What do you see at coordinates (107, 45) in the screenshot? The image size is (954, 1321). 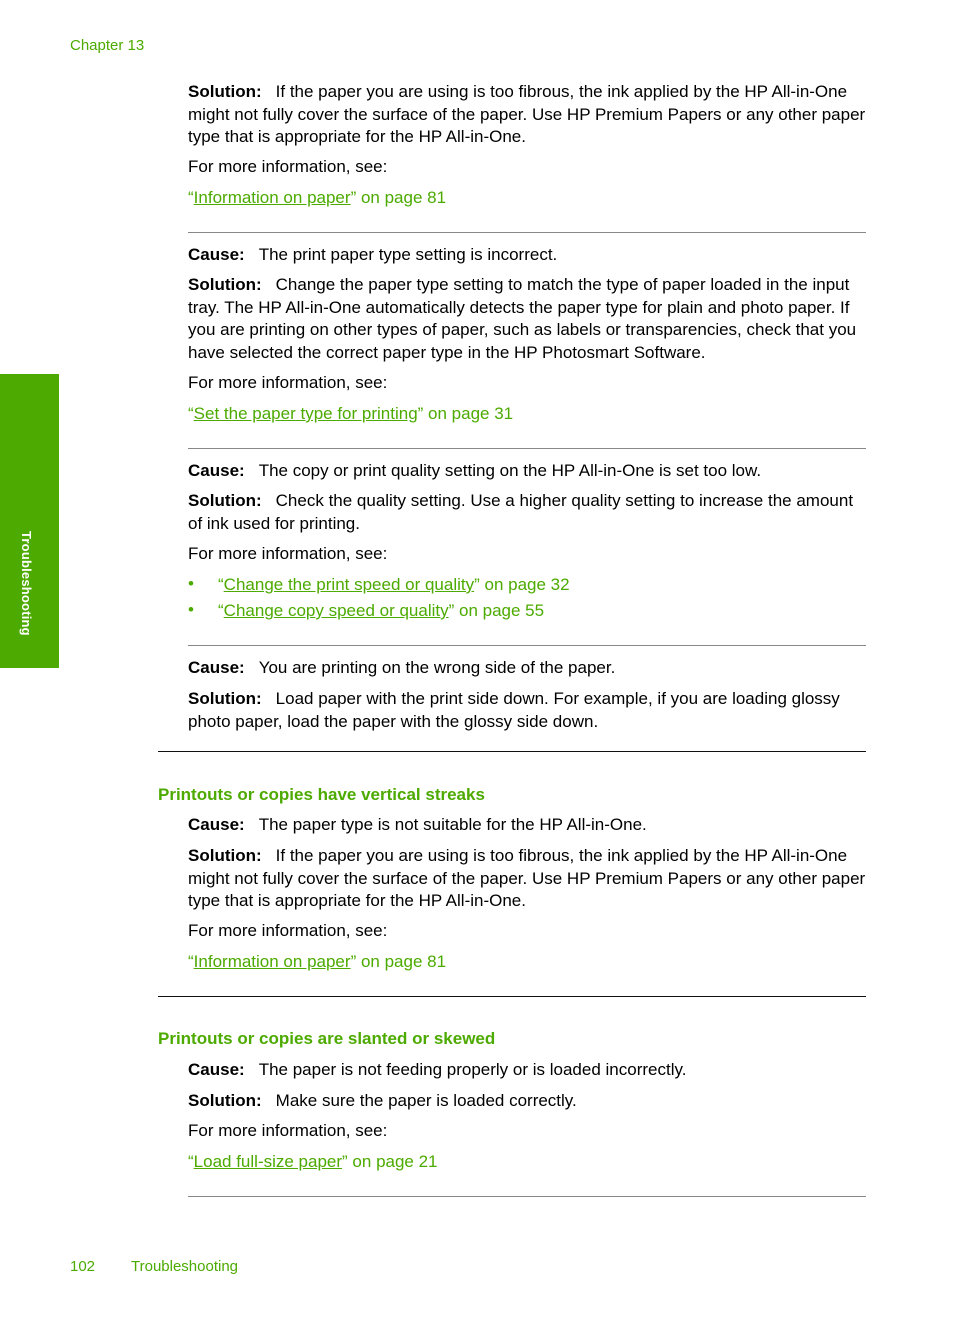 I see `chapter-header: Chapter 13` at bounding box center [107, 45].